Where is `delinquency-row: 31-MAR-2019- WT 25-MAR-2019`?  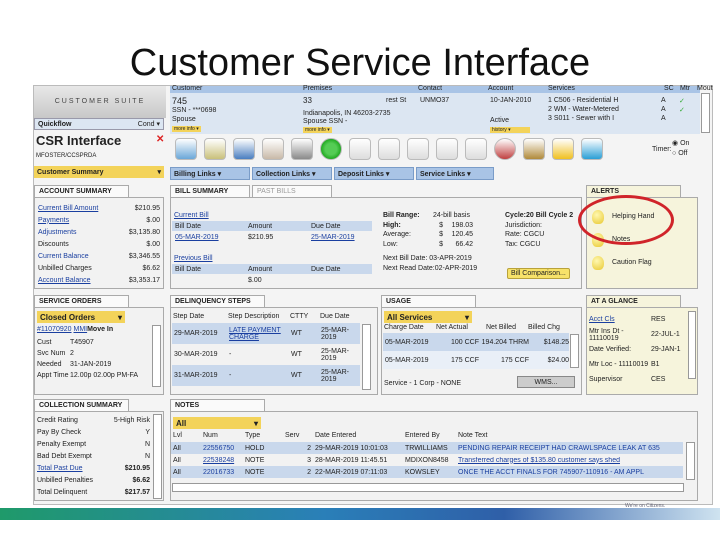
delinquency-row: 31-MAR-2019- WT 25-MAR-2019 is located at coordinates (266, 375).